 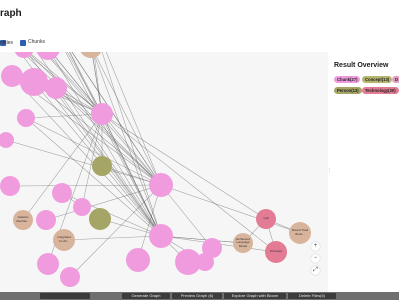 I want to click on tab-explore-graph-bloom: Explore Graph with Bloom, so click(x=255, y=296).